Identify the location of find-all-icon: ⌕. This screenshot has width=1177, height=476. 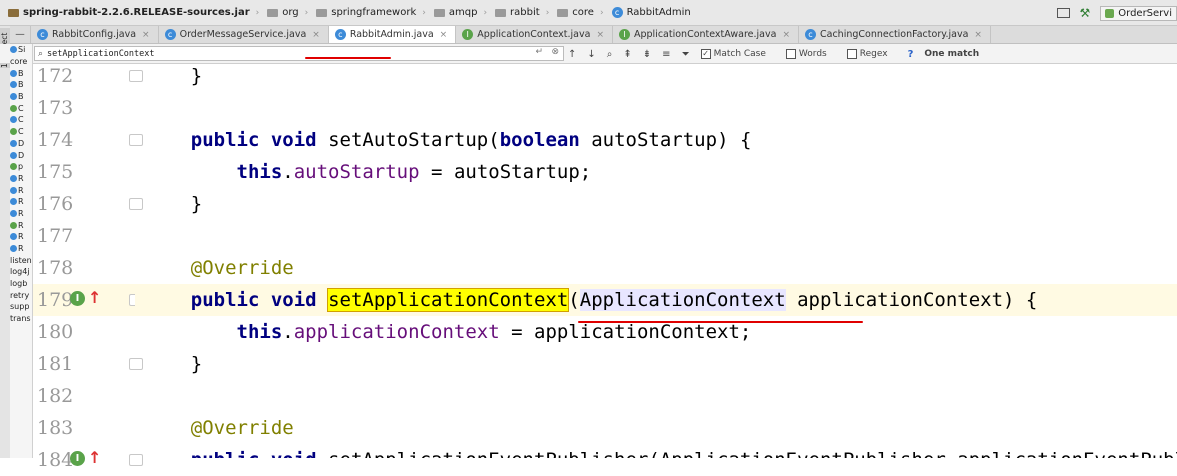
(610, 54).